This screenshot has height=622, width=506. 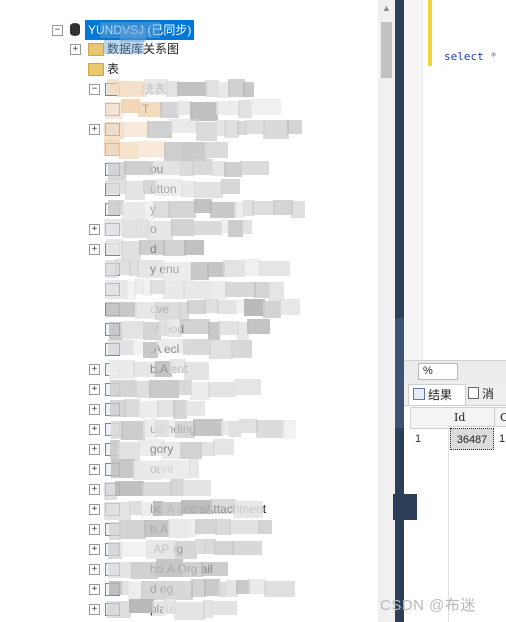 I want to click on editor-status-strip: %, so click(x=455, y=370).